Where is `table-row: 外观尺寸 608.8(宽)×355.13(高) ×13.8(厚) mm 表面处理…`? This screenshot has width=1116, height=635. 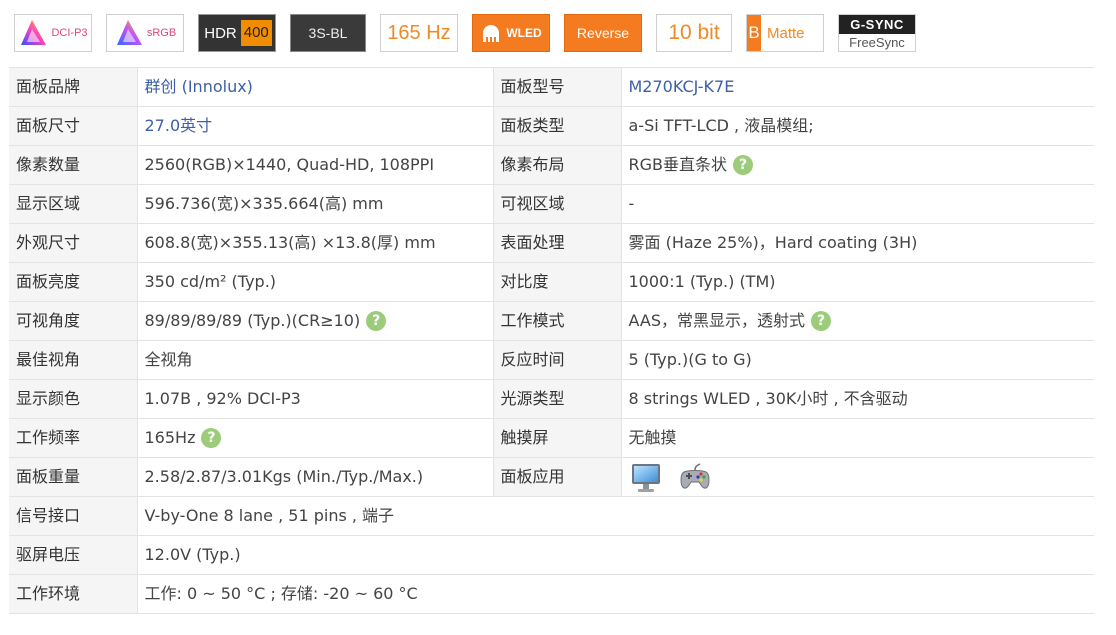 table-row: 外观尺寸 608.8(宽)×355.13(高) ×13.8(厚) mm 表面处理… is located at coordinates (551, 243).